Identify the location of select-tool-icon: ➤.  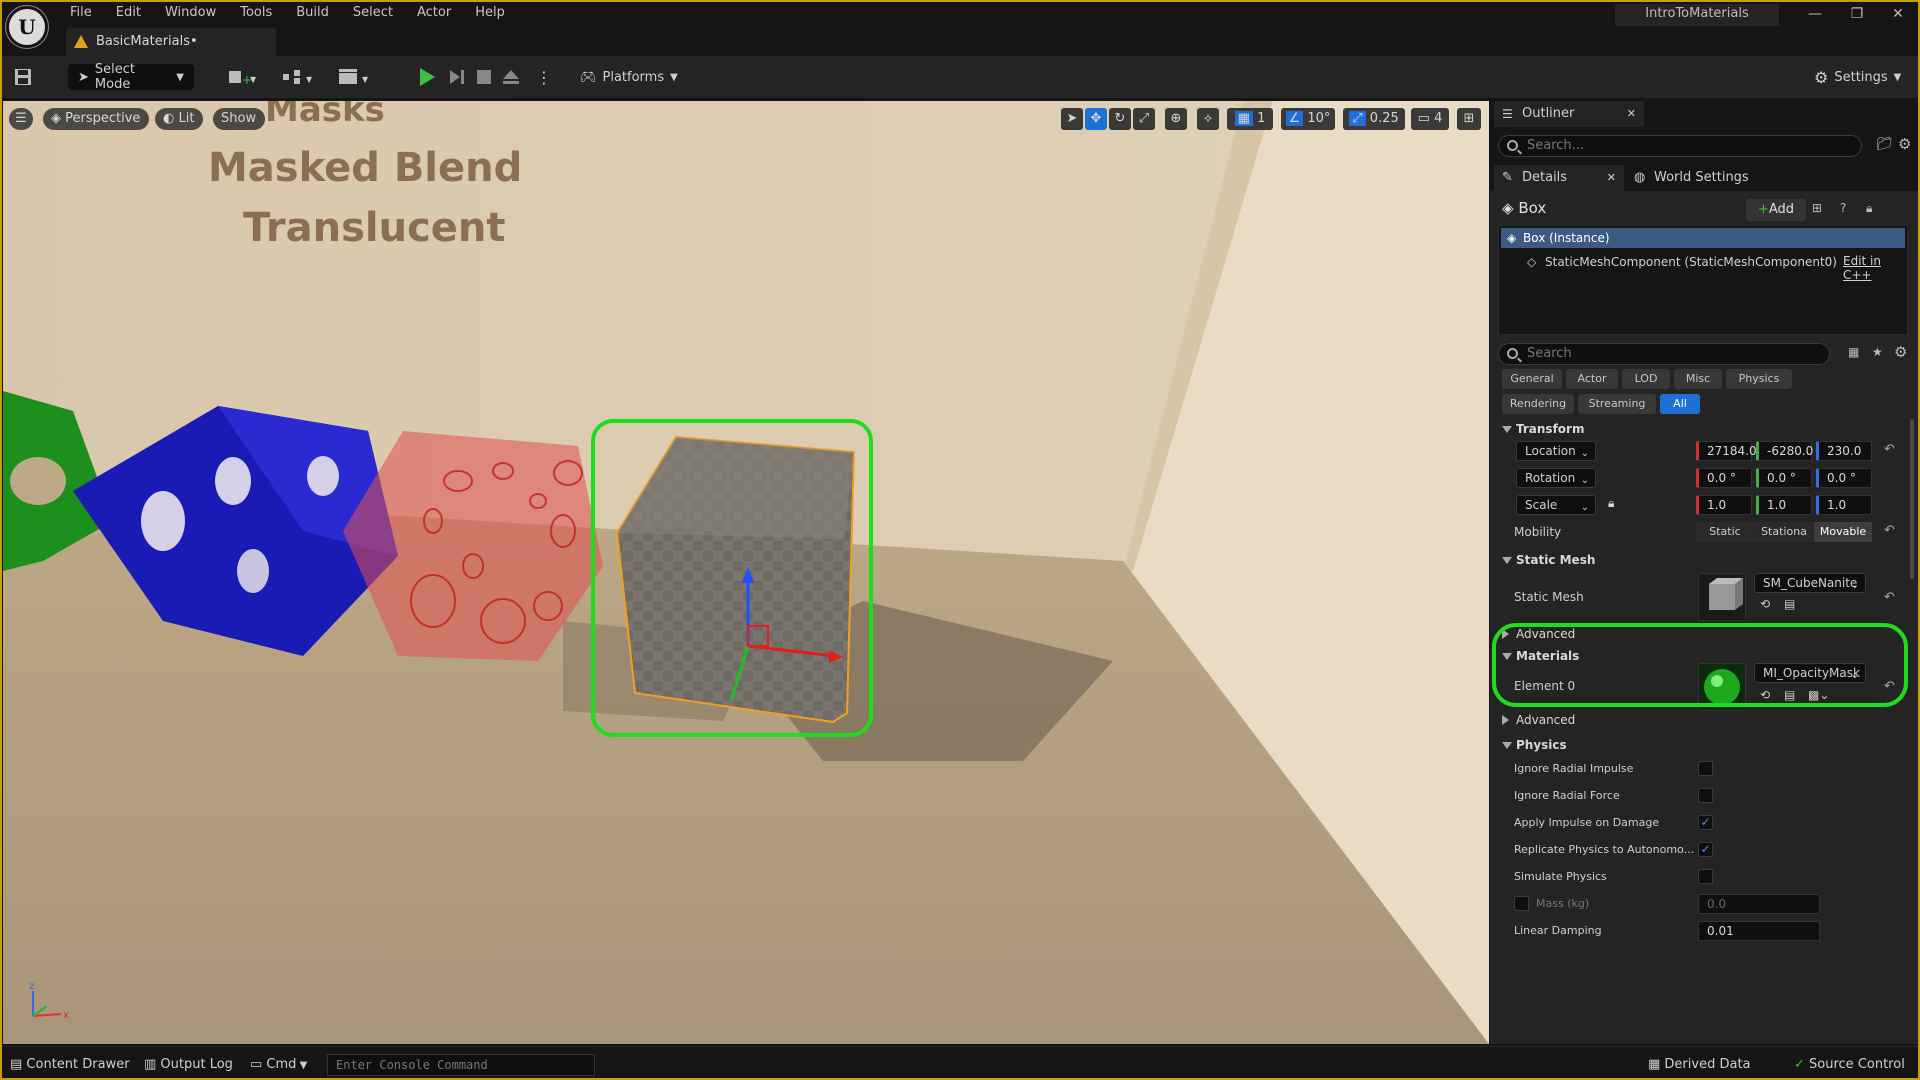
(1072, 119).